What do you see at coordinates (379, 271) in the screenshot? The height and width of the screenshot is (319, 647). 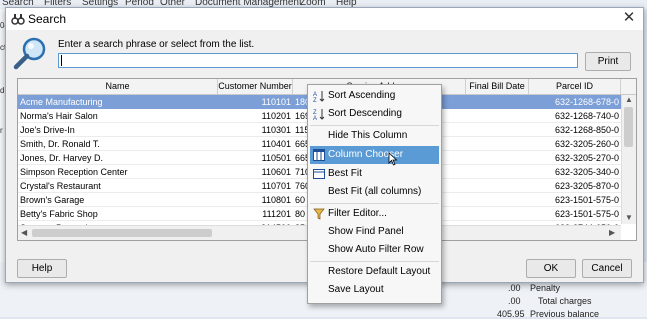 I see `menu-item-label: Restore Default Layout` at bounding box center [379, 271].